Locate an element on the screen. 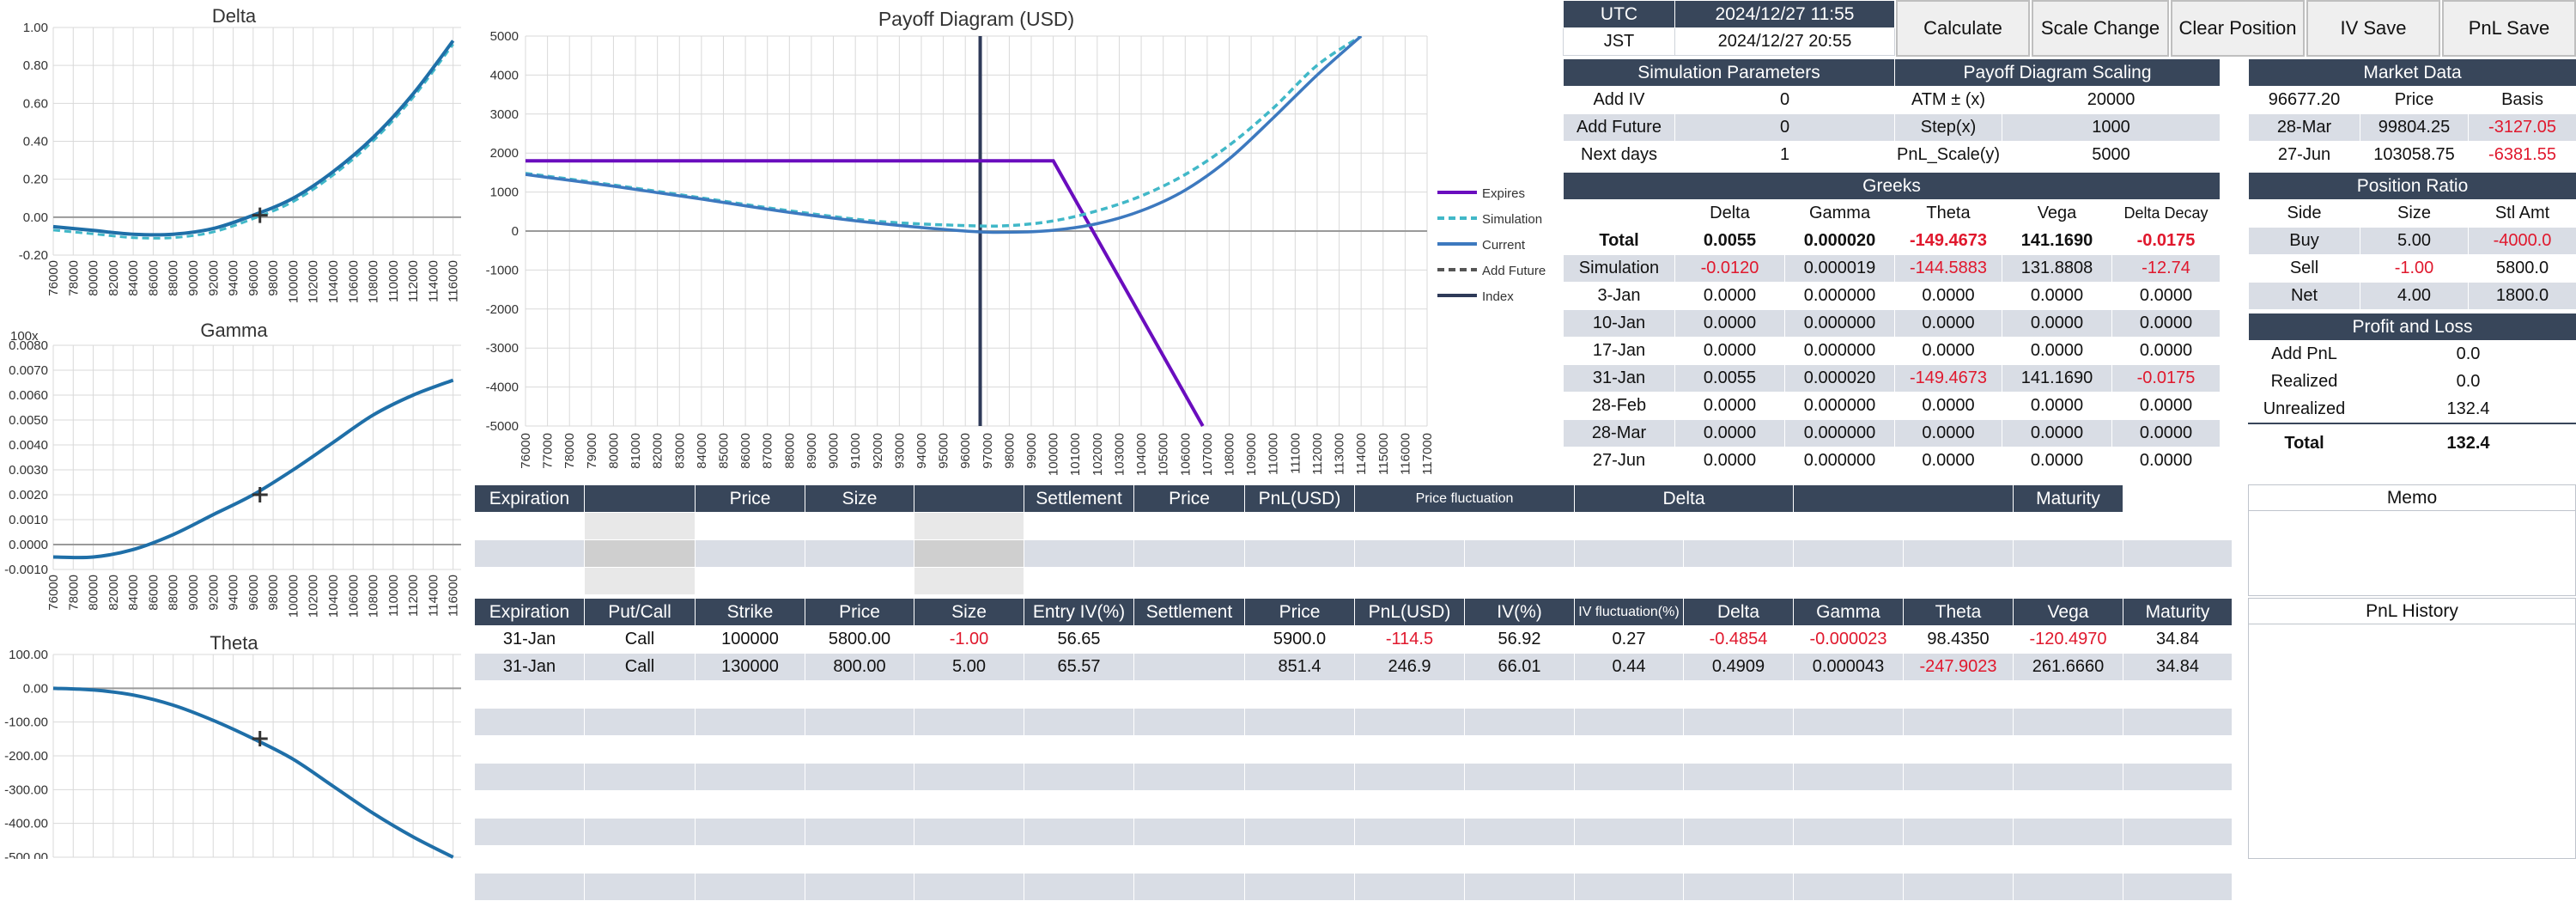 This screenshot has height=901, width=2576. option-cell: 800.00 is located at coordinates (859, 667).